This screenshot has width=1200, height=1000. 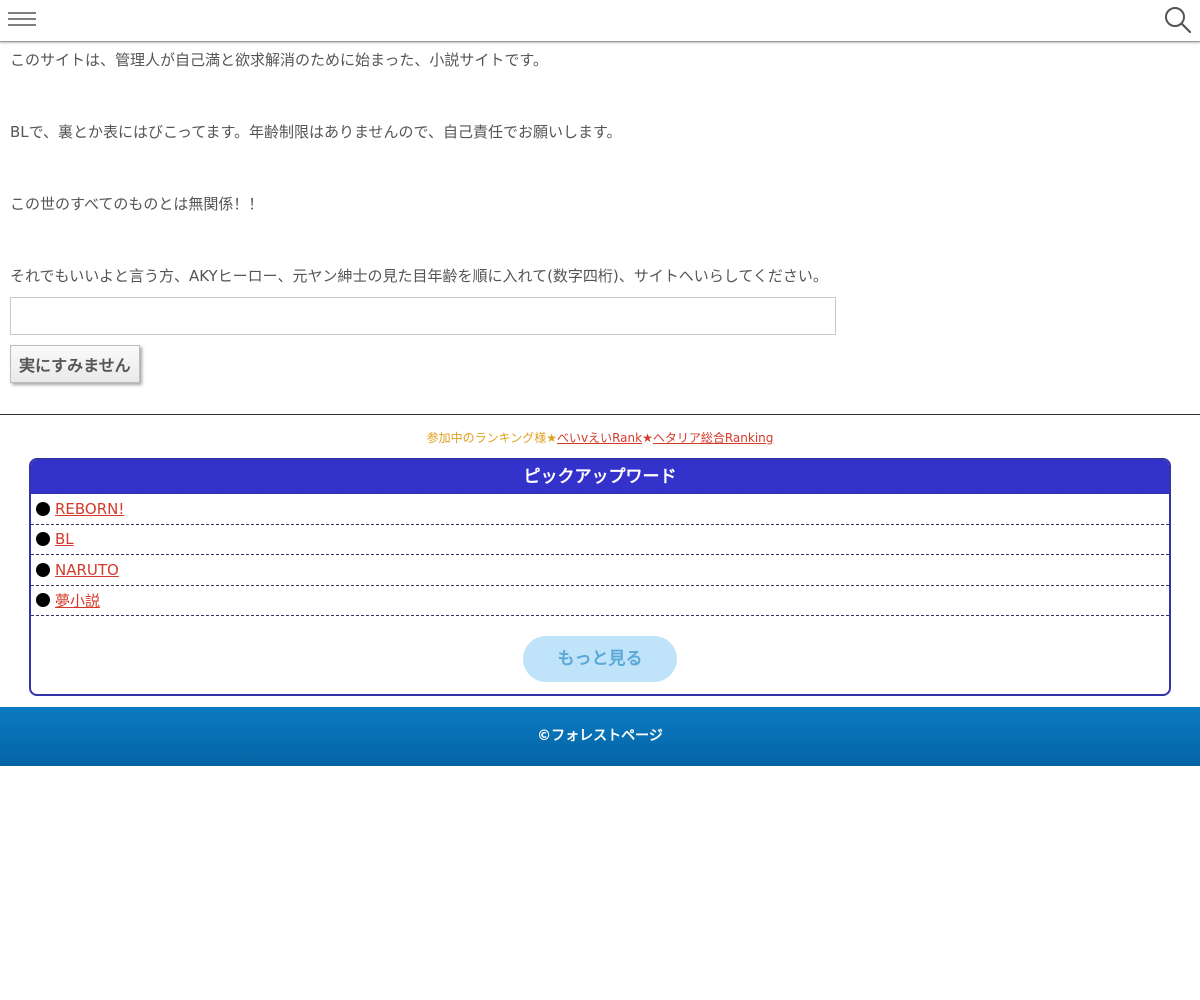 I want to click on pickup-link-reborn: REBORN!, so click(x=89, y=509).